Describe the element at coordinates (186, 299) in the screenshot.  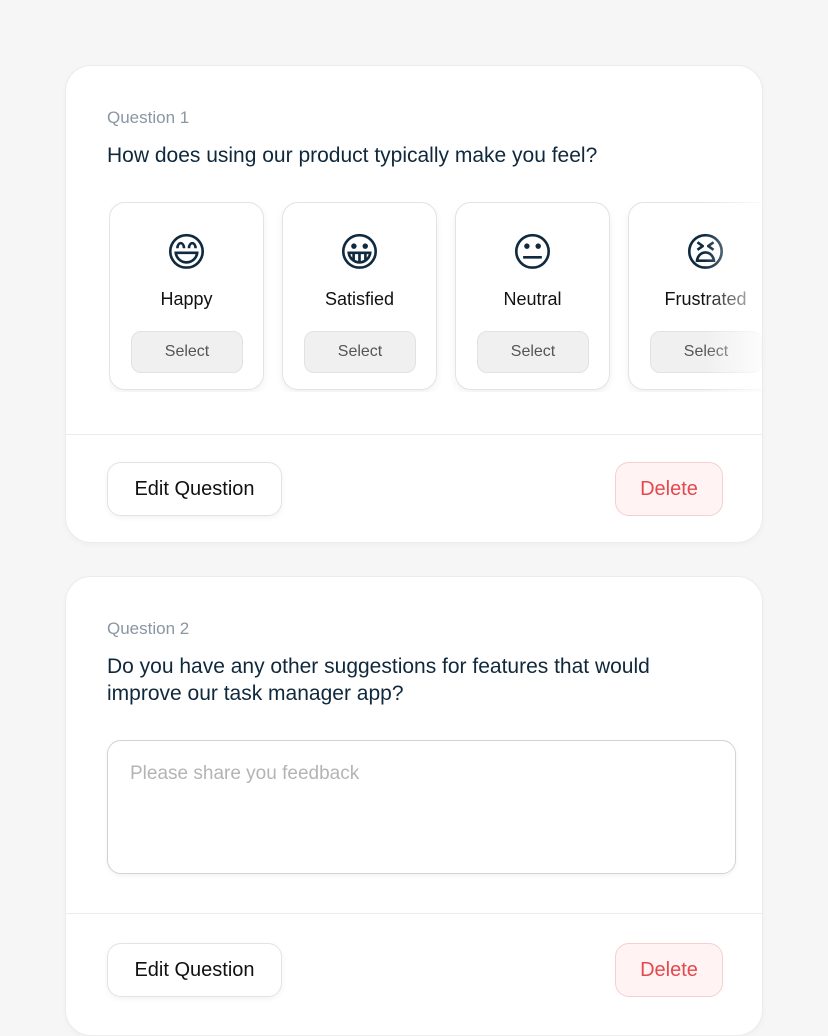
I see `option-label: Happy` at that location.